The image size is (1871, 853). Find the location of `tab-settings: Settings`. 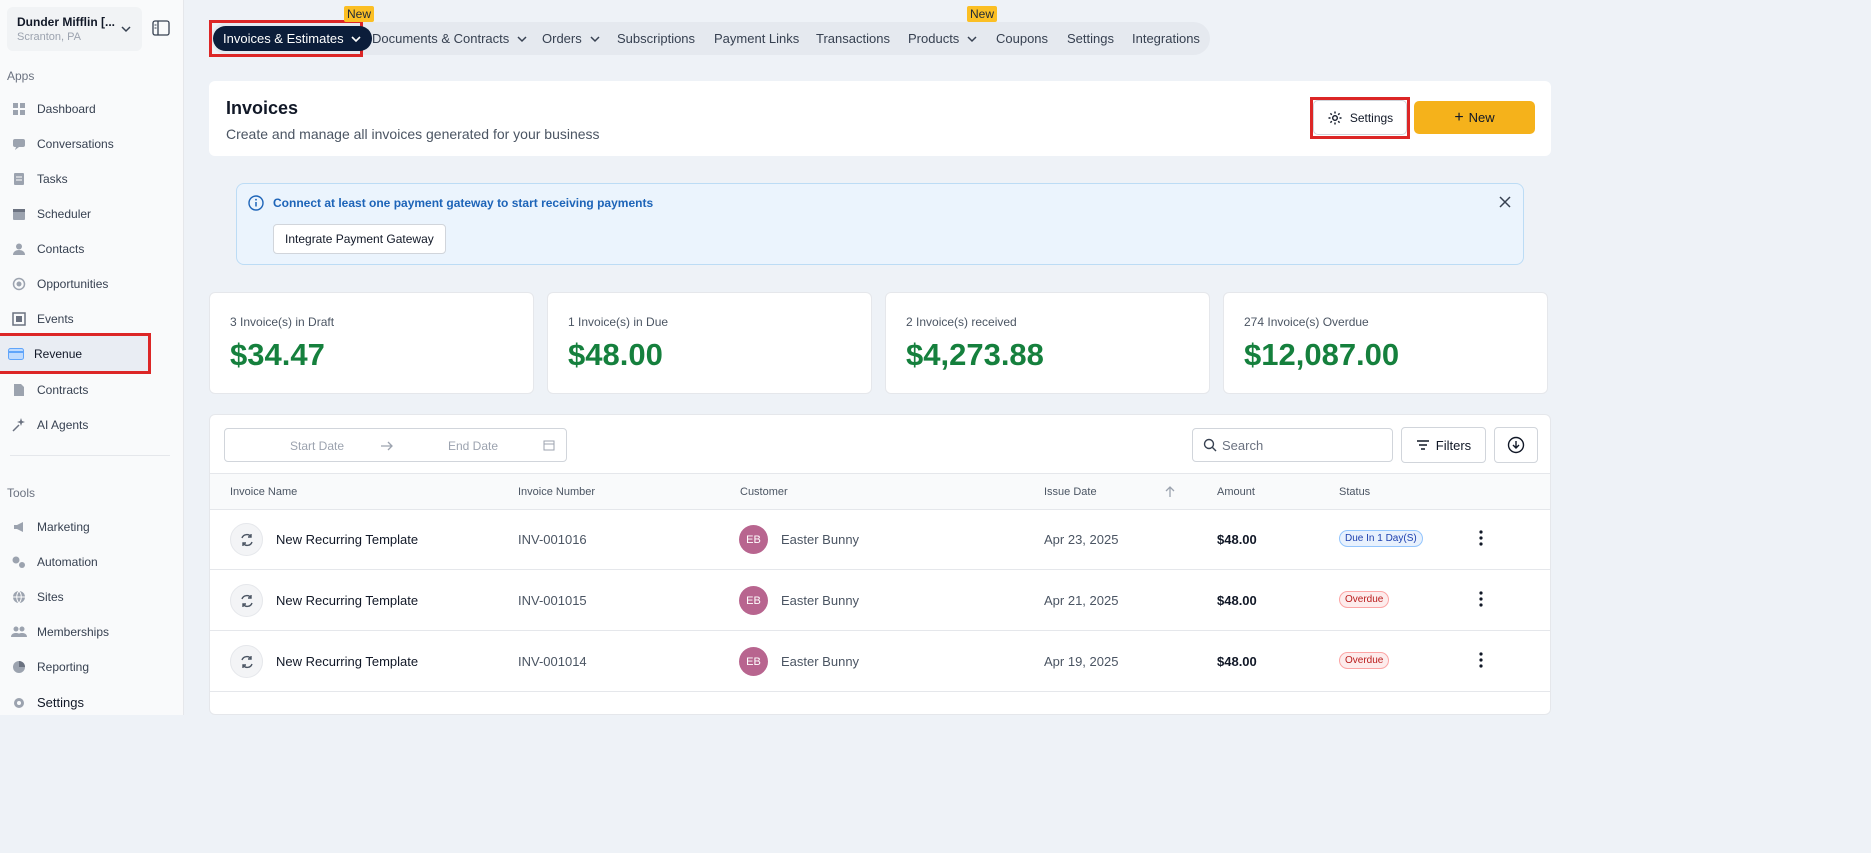

tab-settings: Settings is located at coordinates (1090, 38).